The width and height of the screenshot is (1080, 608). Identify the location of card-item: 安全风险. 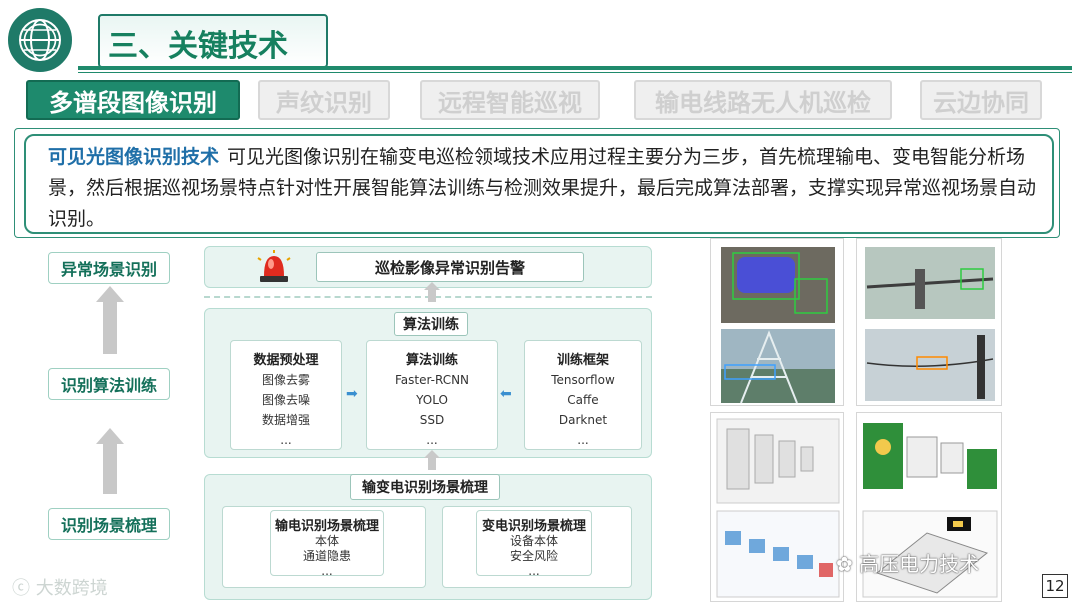
(533, 556).